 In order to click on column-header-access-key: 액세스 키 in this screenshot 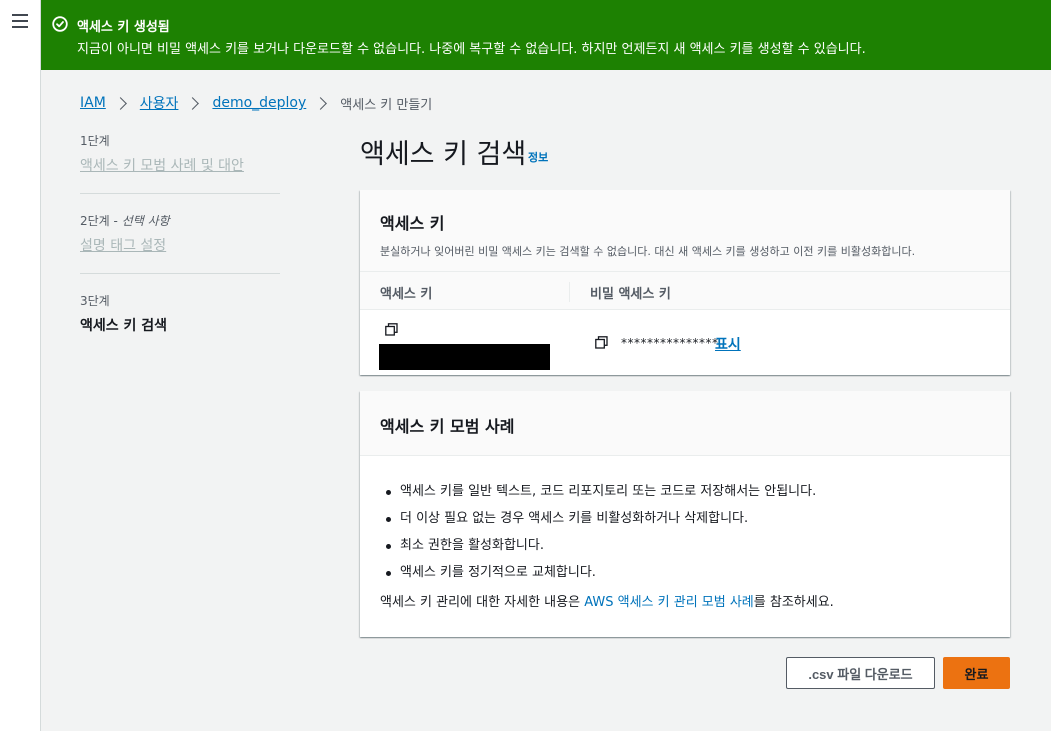, I will do `click(406, 294)`.